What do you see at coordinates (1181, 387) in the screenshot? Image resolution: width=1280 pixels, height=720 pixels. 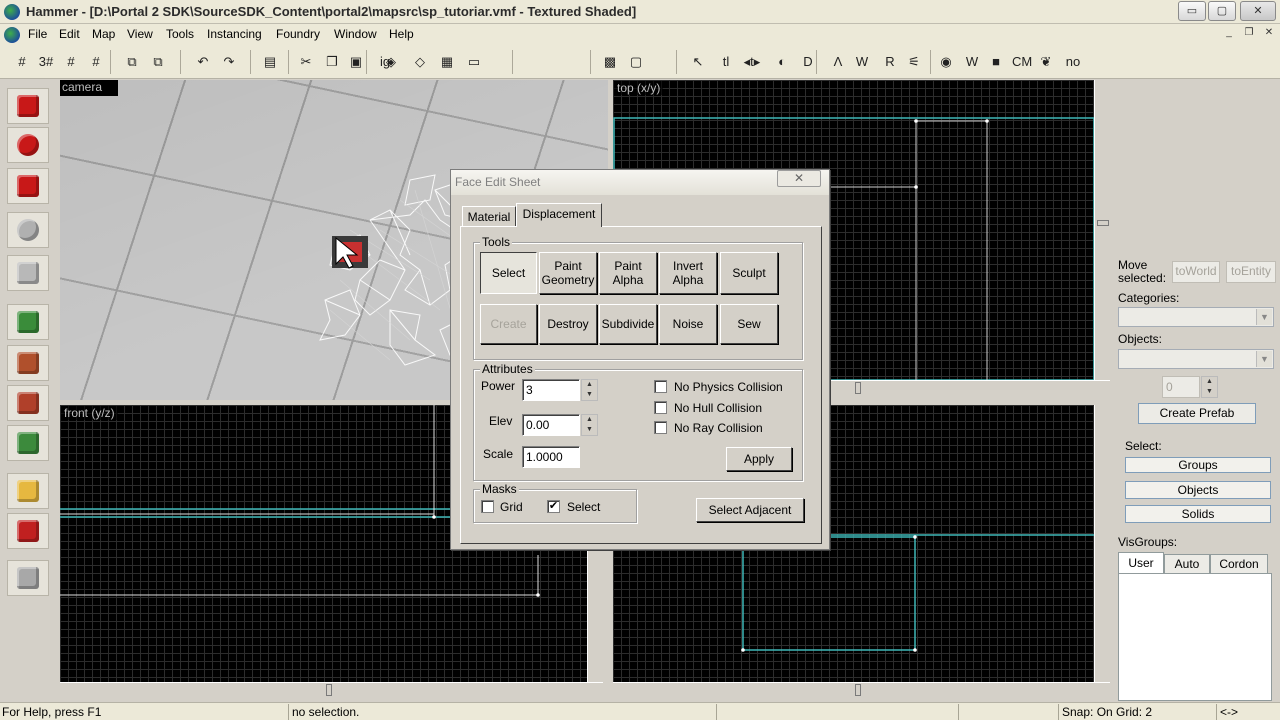 I see `prefab-count-field: 0` at bounding box center [1181, 387].